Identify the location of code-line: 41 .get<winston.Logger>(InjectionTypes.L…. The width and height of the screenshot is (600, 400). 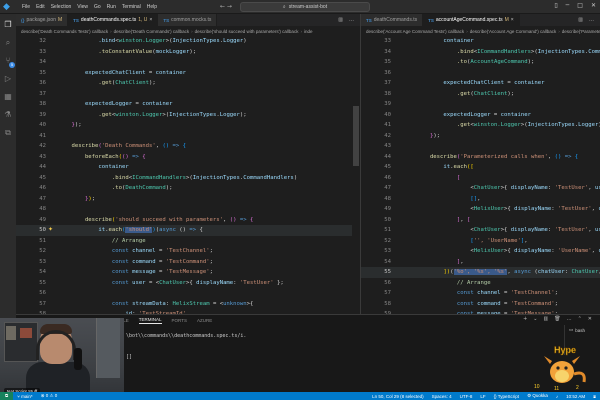
(480, 125).